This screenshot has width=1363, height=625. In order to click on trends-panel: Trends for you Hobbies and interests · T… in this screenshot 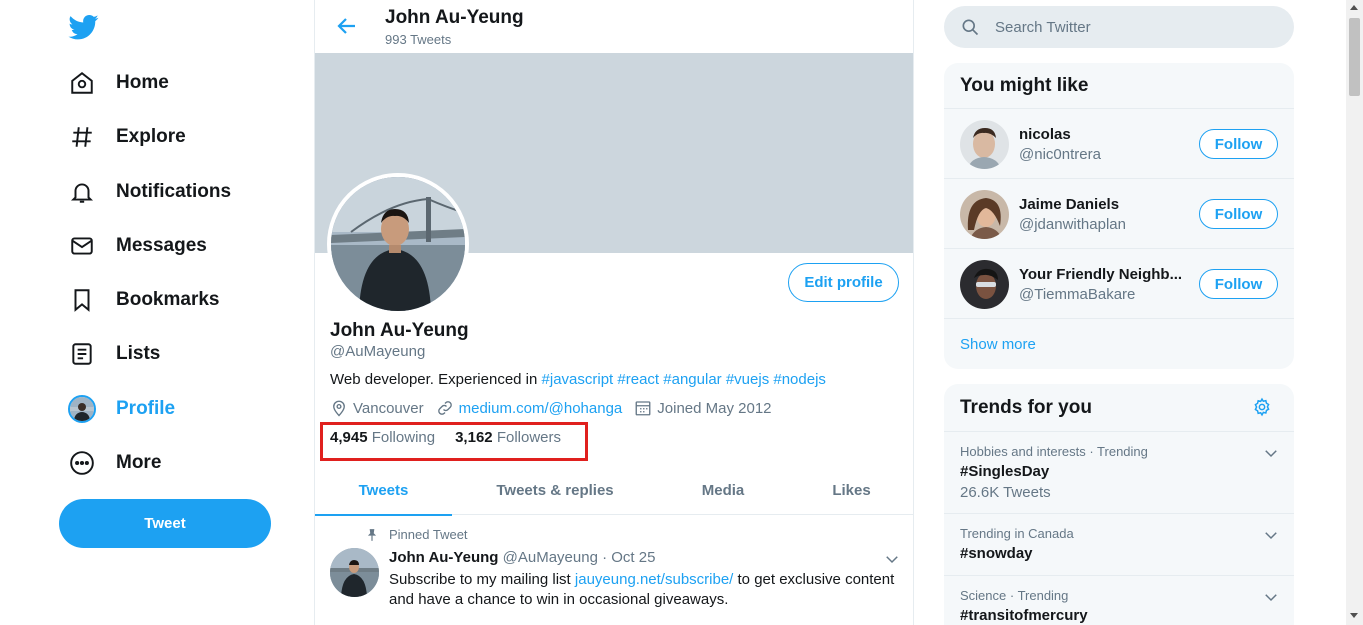, I will do `click(1119, 504)`.